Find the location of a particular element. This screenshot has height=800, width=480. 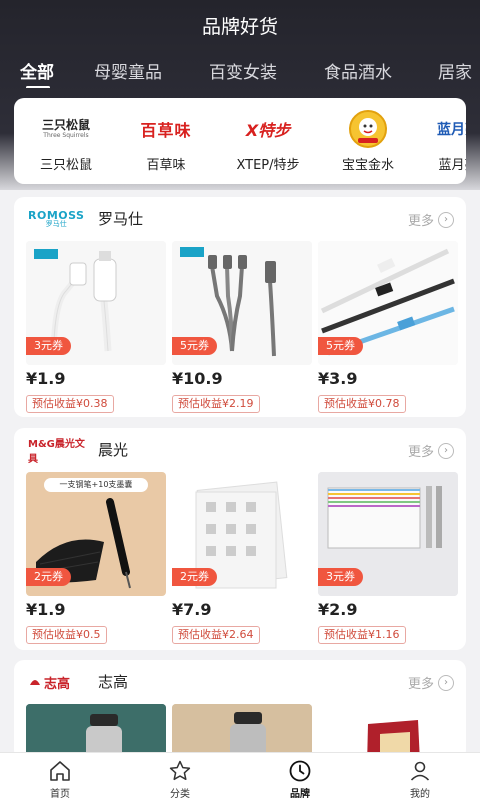

shop-card-header: M&G晨光文具 晨光 更多 › is located at coordinates (240, 450).